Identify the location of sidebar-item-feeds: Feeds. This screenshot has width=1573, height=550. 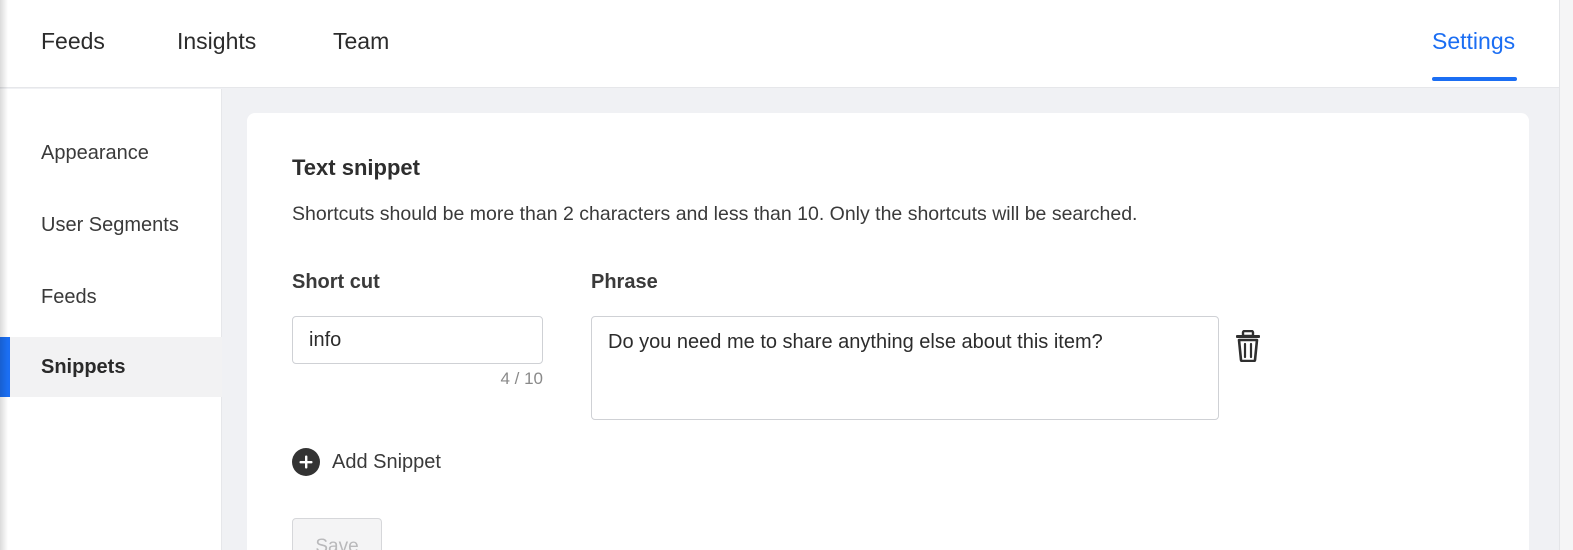
(111, 297).